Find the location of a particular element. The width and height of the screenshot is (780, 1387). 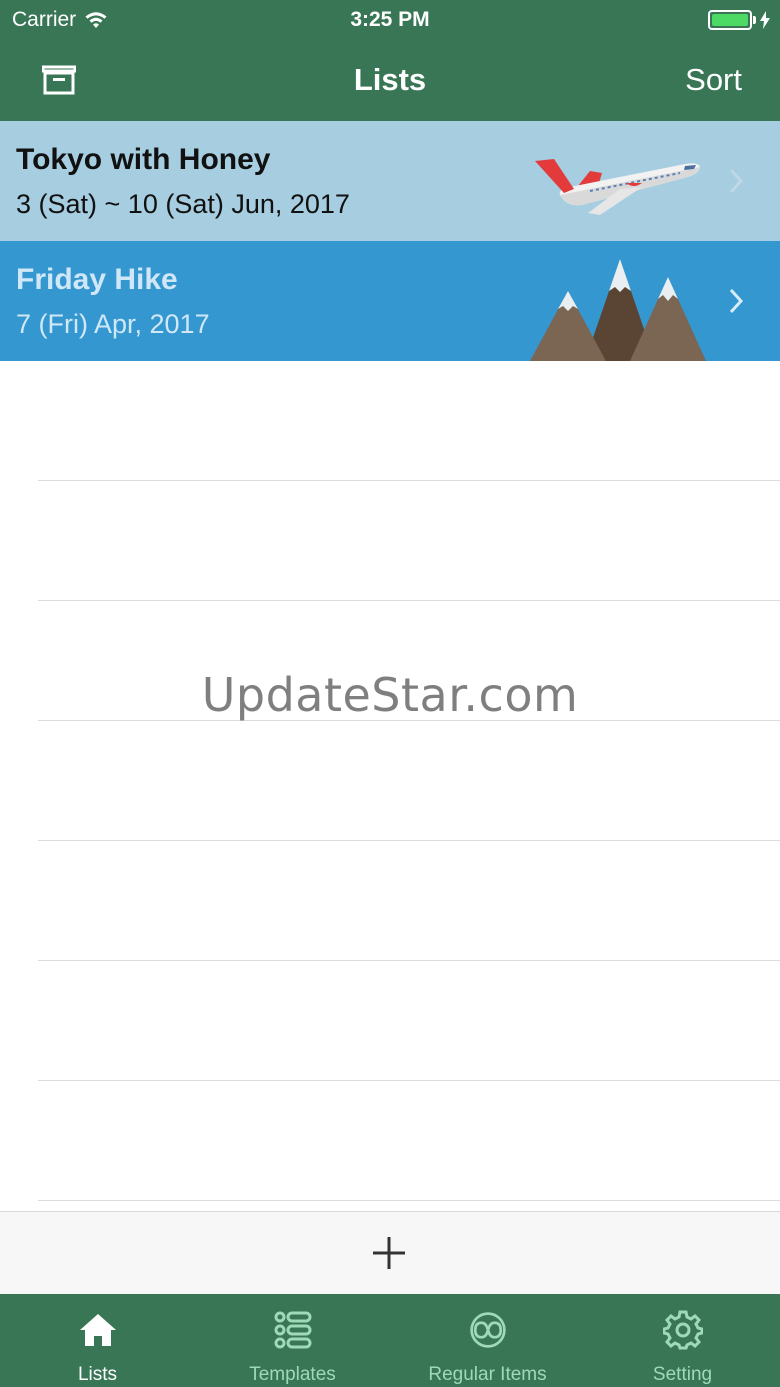

tab-lists: Lists is located at coordinates (97, 1340).